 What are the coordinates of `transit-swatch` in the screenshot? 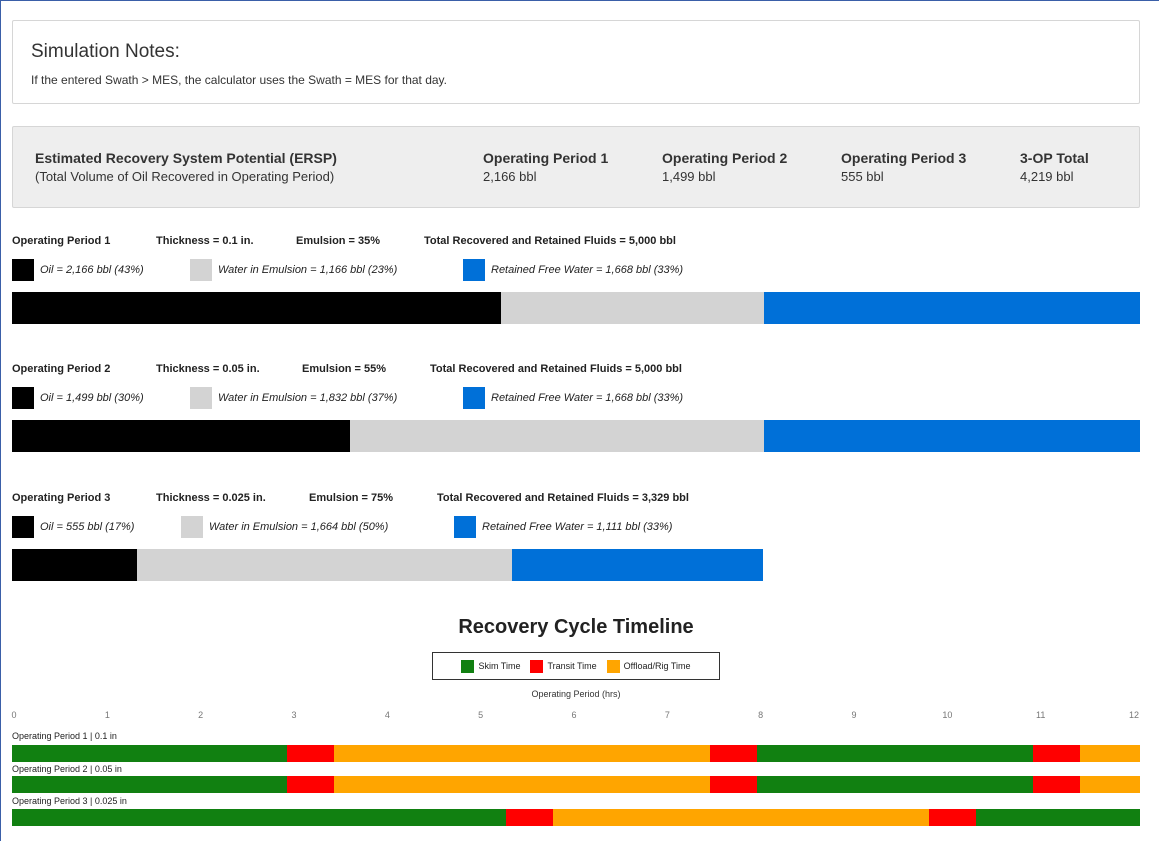 It's located at (537, 666).